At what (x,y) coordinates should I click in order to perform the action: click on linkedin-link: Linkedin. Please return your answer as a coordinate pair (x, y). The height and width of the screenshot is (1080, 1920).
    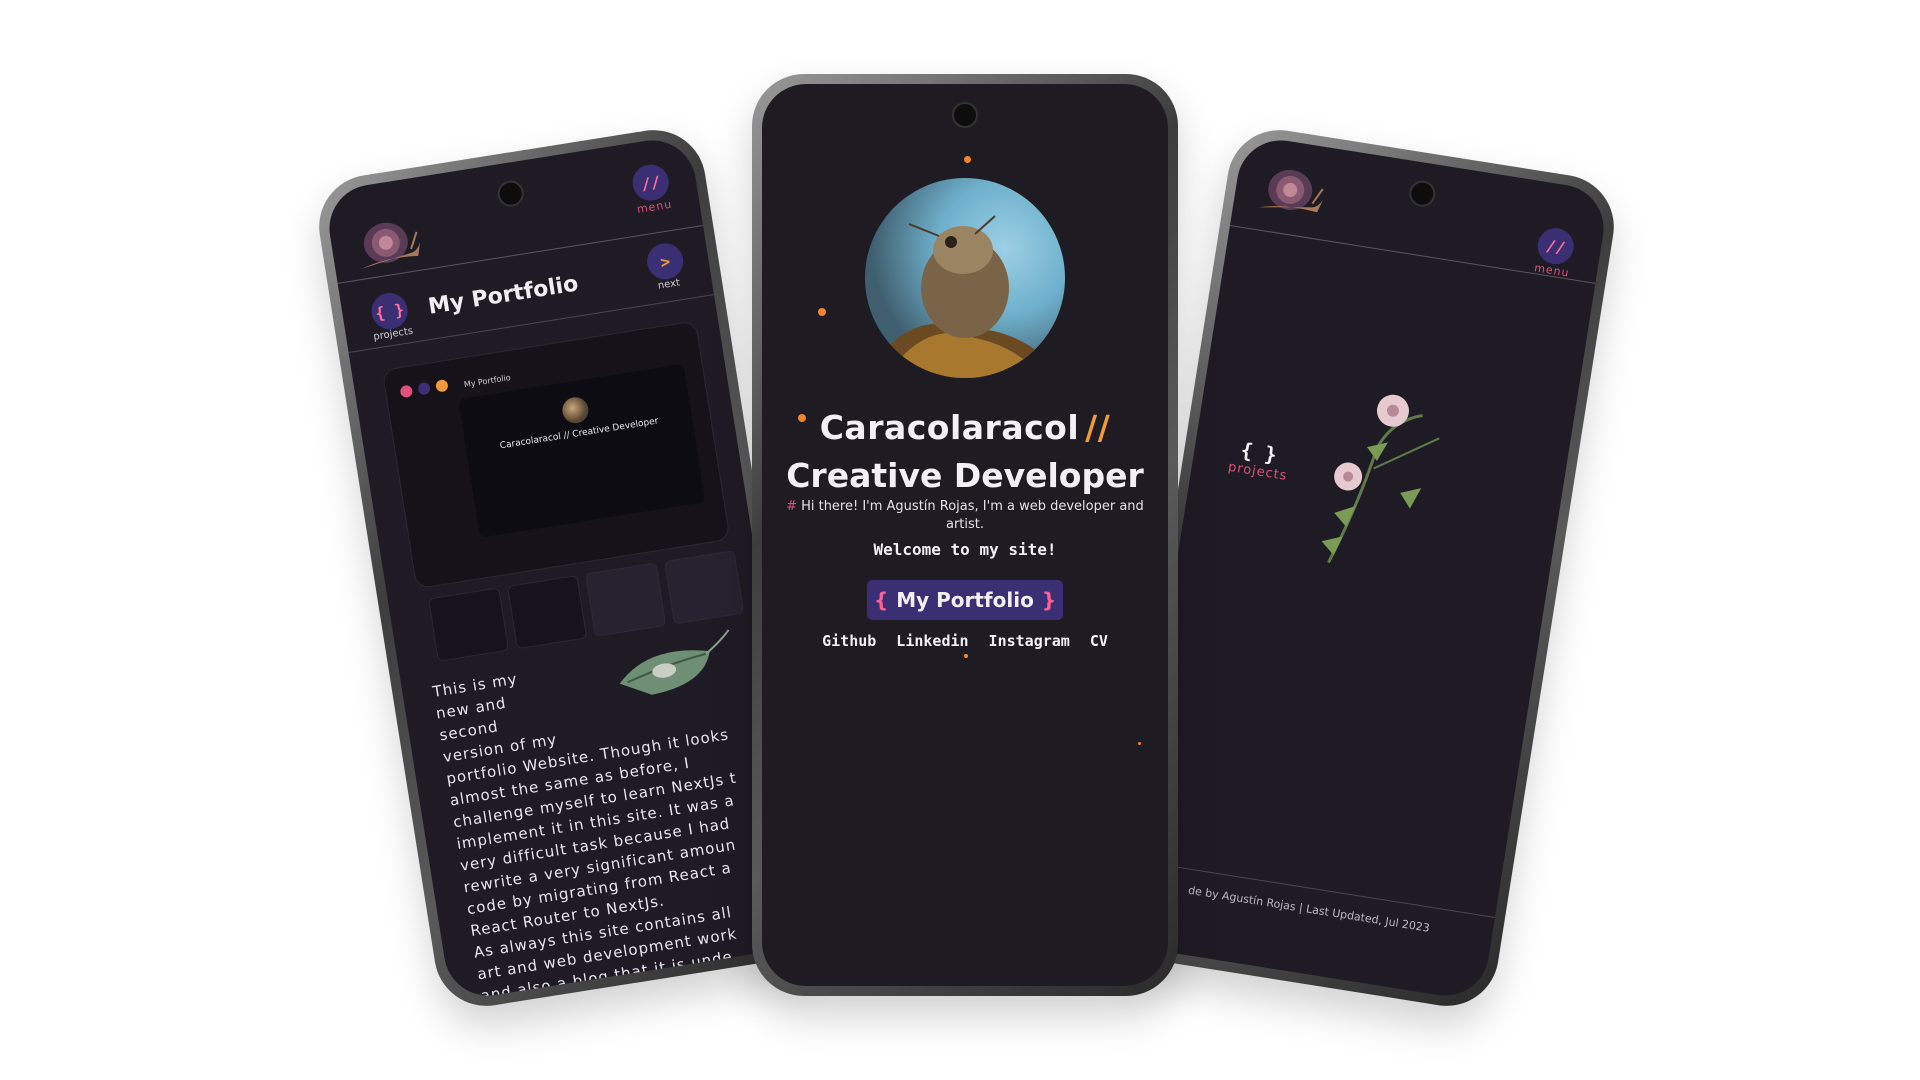
    Looking at the image, I should click on (932, 641).